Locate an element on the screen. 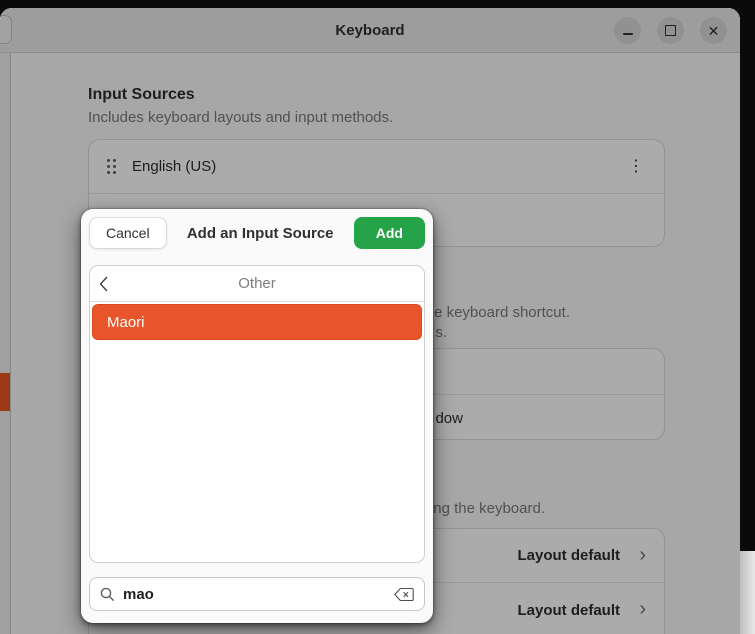  background-panel is located at coordinates (746, 592).